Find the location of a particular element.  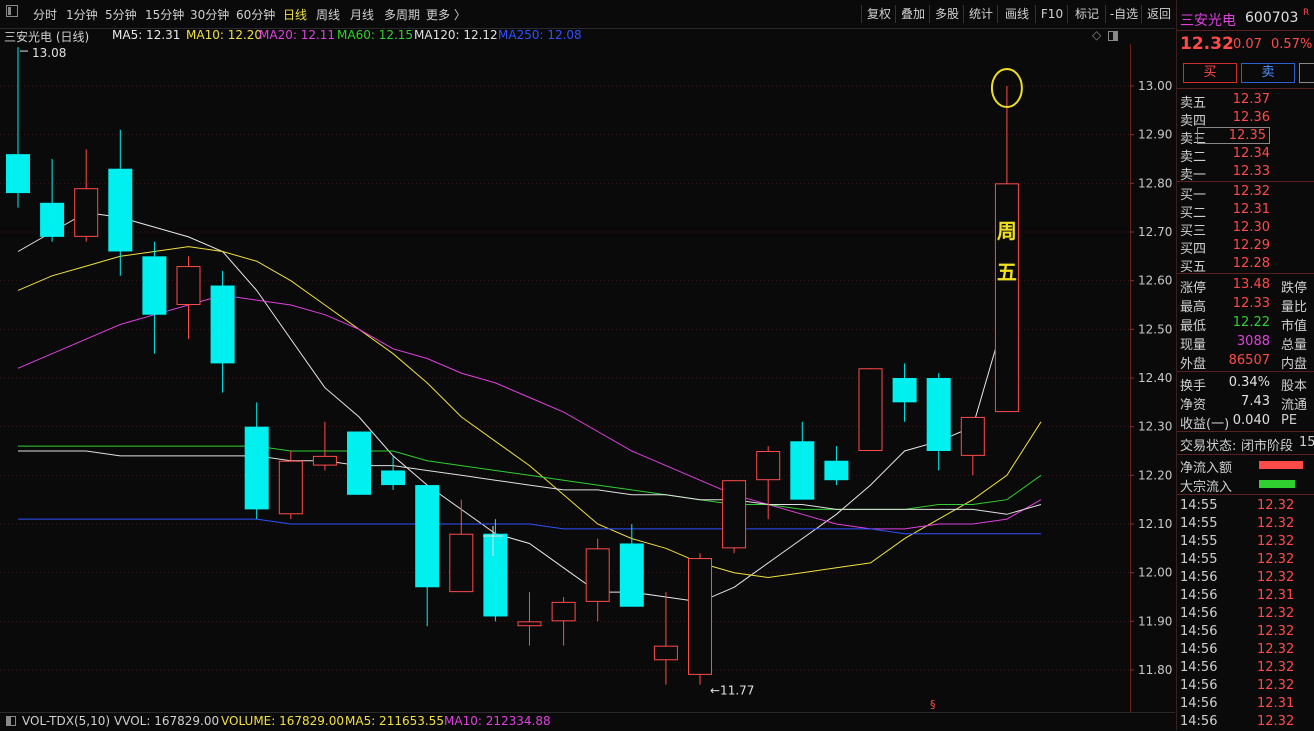

period-tab-more: 更多 〉 is located at coordinates (446, 14).